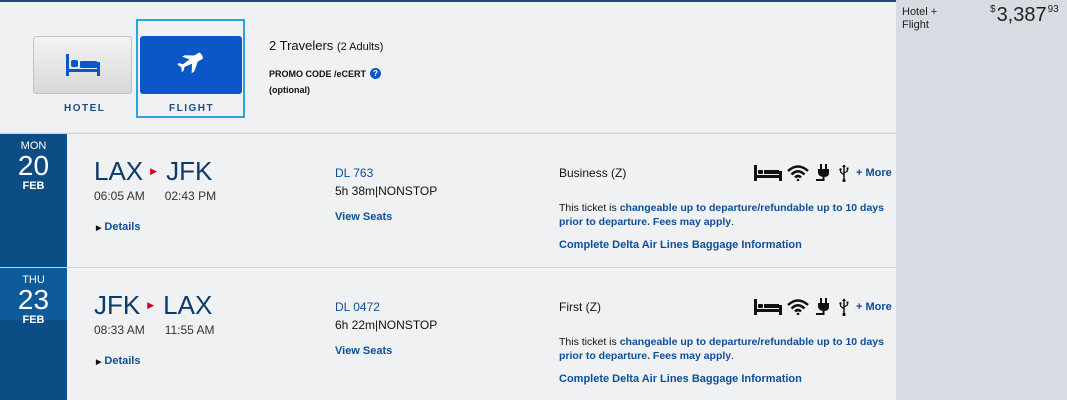 Image resolution: width=1067 pixels, height=400 pixels. I want to click on flight-tab-label: FLIGHT, so click(191, 108).